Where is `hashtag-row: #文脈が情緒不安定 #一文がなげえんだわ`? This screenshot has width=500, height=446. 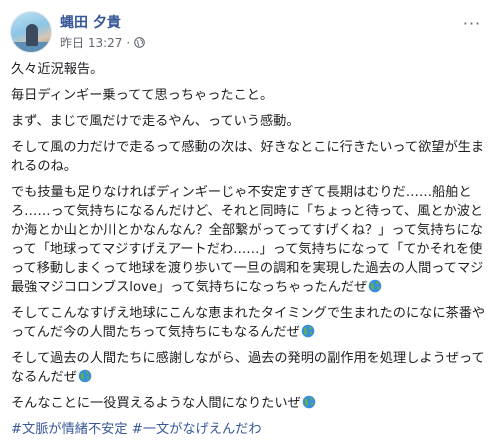 hashtag-row: #文脈が情緒不安定 #一文がなげえんだわ is located at coordinates (251, 429).